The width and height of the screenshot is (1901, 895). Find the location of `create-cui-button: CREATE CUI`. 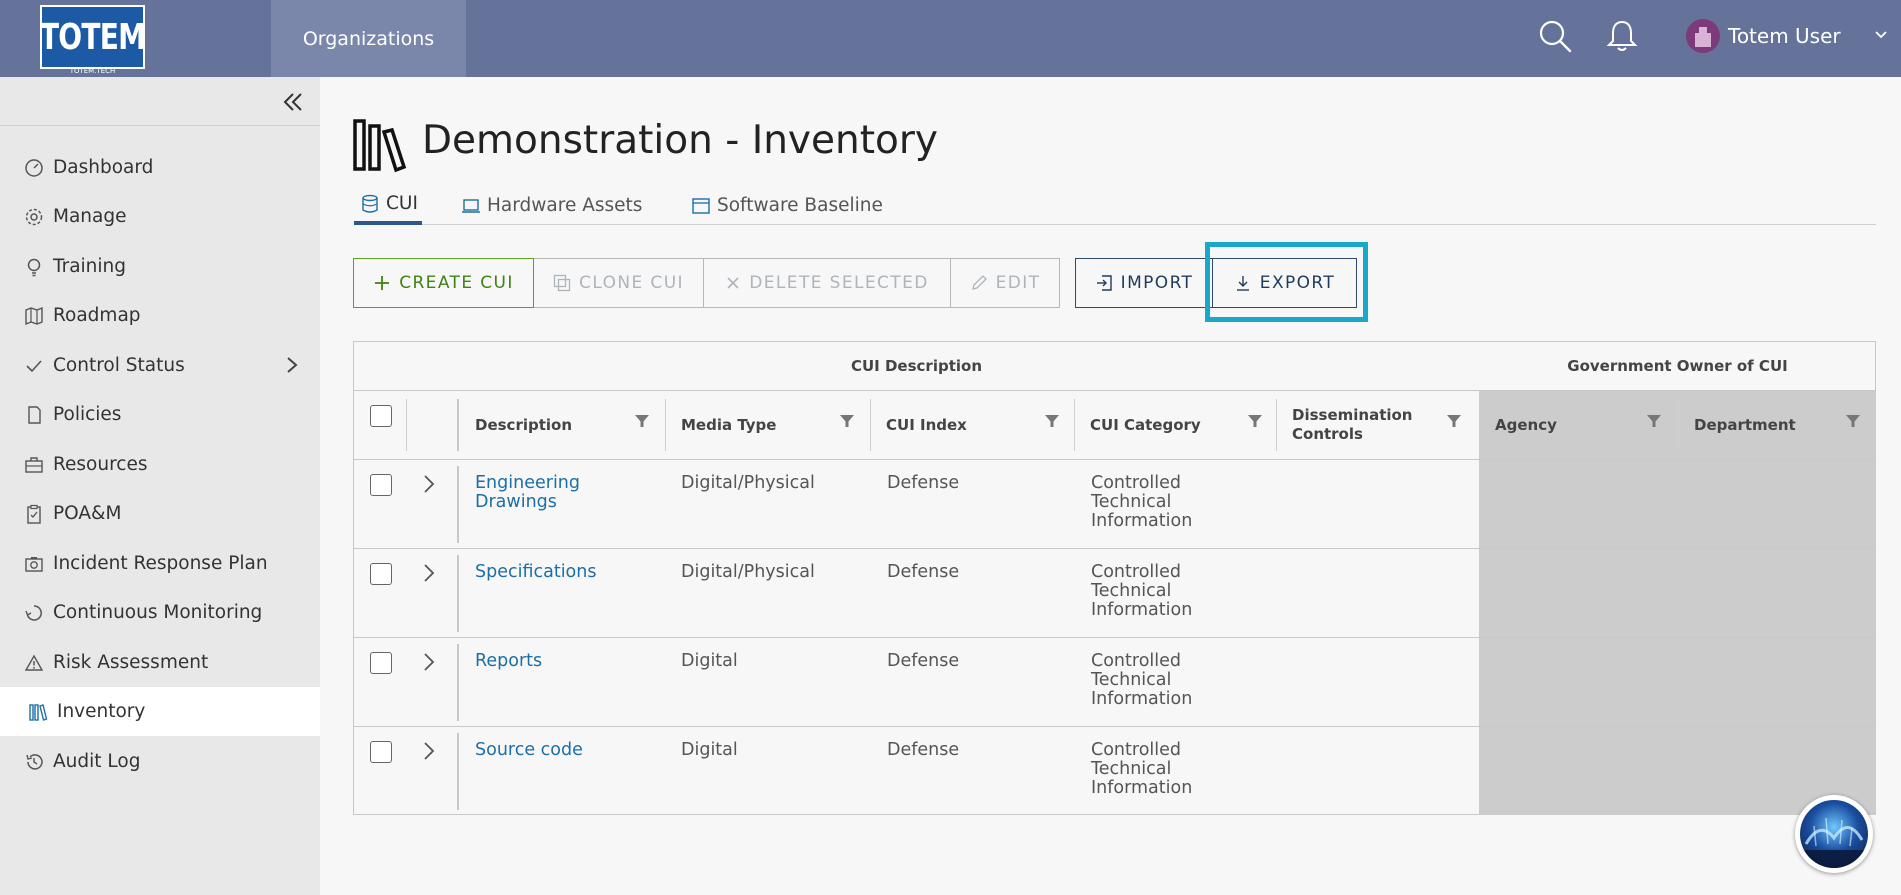

create-cui-button: CREATE CUI is located at coordinates (443, 283).